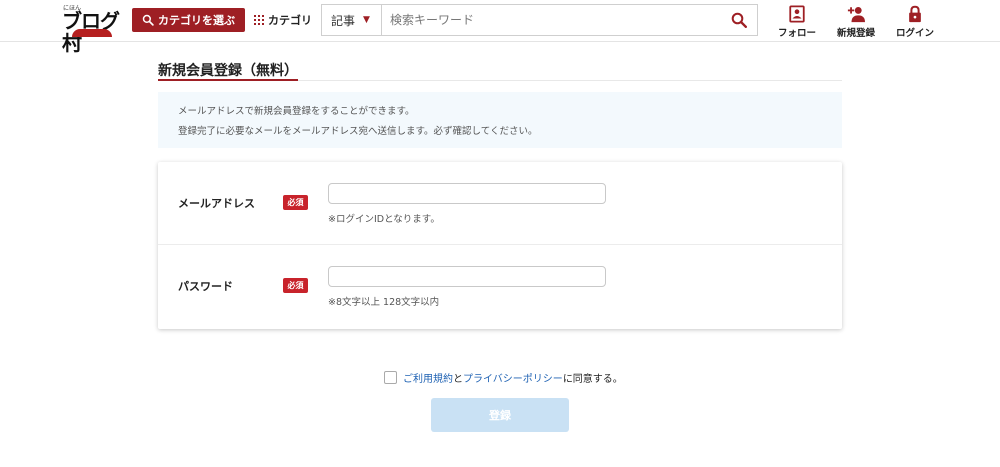 This screenshot has height=467, width=1000. Describe the element at coordinates (797, 14) in the screenshot. I see `follow-icon` at that location.